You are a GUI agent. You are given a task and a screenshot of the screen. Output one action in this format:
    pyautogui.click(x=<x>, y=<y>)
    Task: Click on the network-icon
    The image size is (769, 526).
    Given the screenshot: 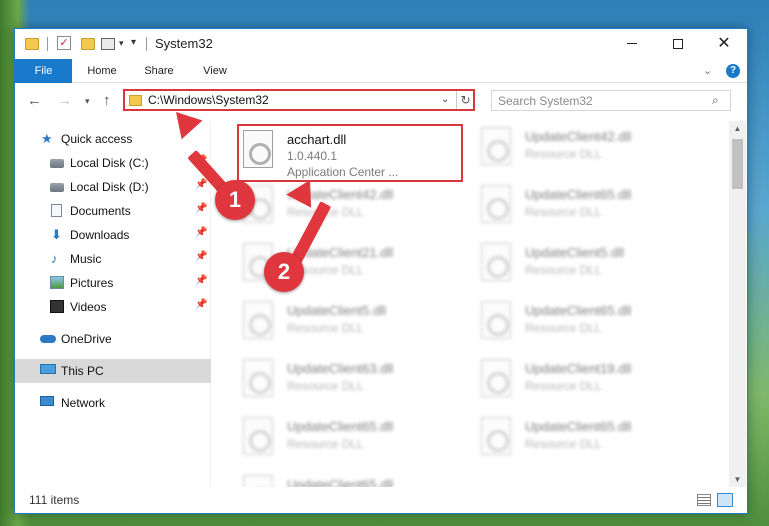 What is the action you would take?
    pyautogui.click(x=47, y=401)
    